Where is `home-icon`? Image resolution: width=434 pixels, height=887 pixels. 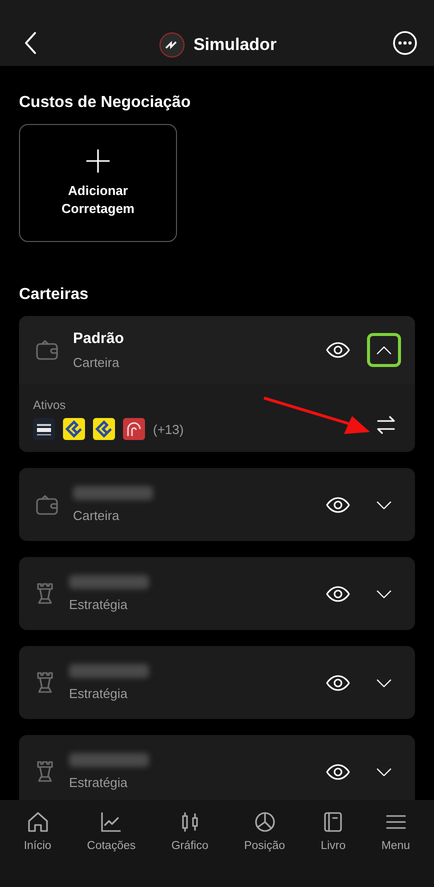
home-icon is located at coordinates (38, 822).